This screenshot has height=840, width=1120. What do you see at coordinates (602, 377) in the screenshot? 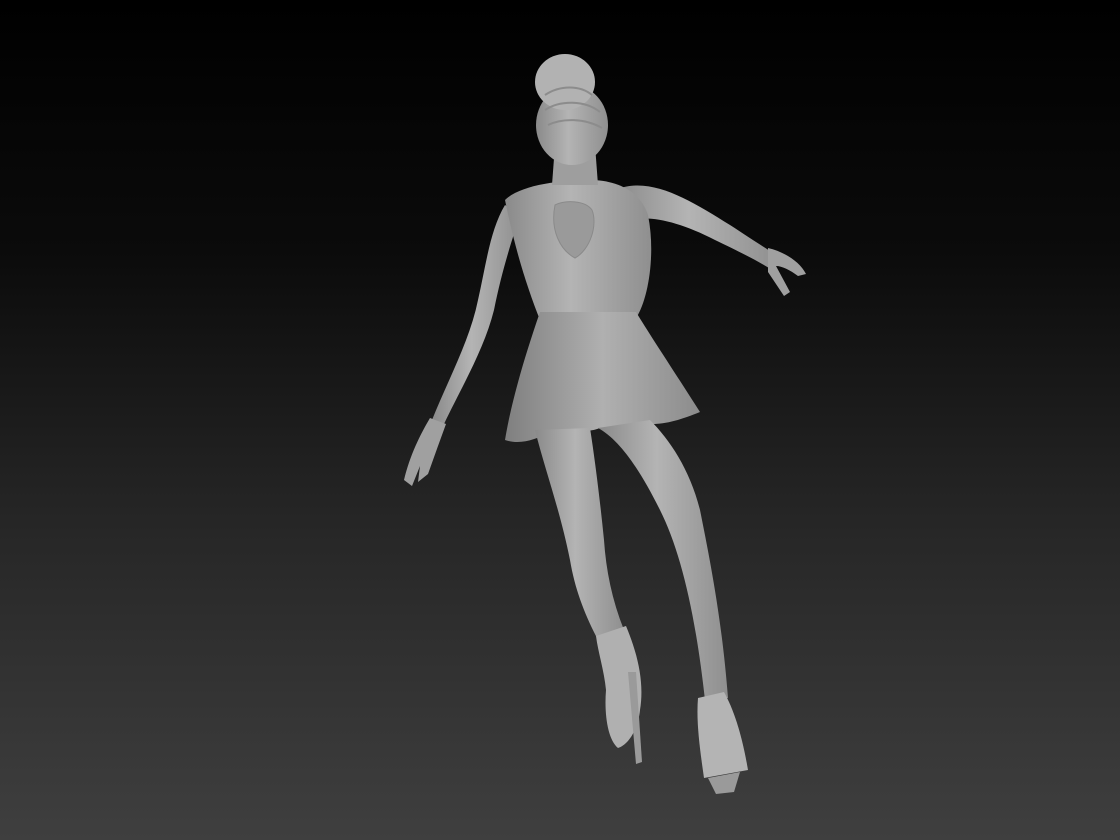
I see `model-skirt` at bounding box center [602, 377].